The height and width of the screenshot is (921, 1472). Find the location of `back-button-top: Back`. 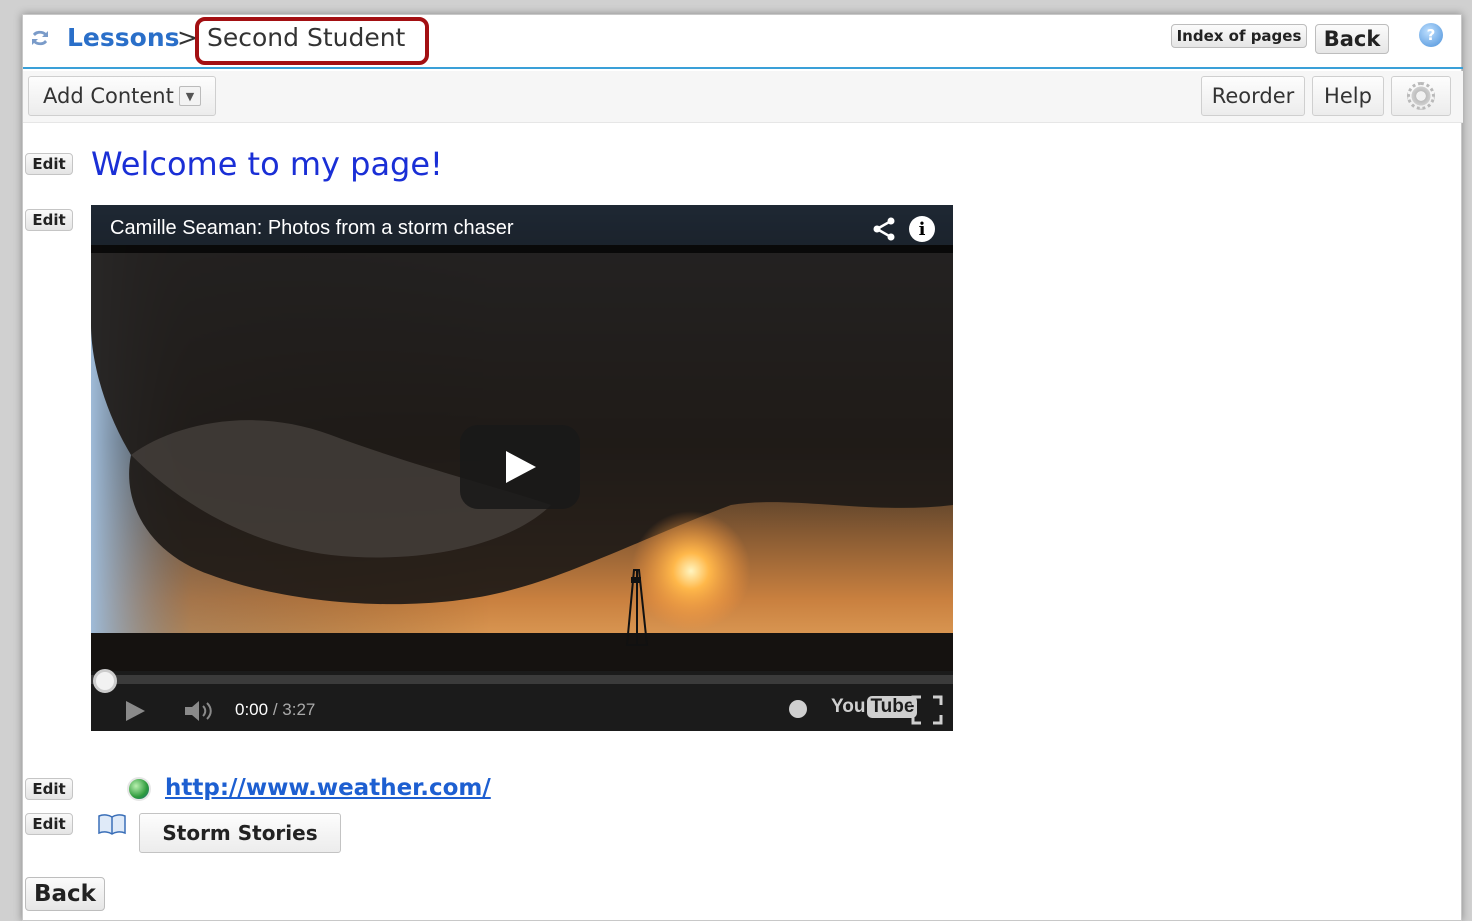

back-button-top: Back is located at coordinates (1352, 39).